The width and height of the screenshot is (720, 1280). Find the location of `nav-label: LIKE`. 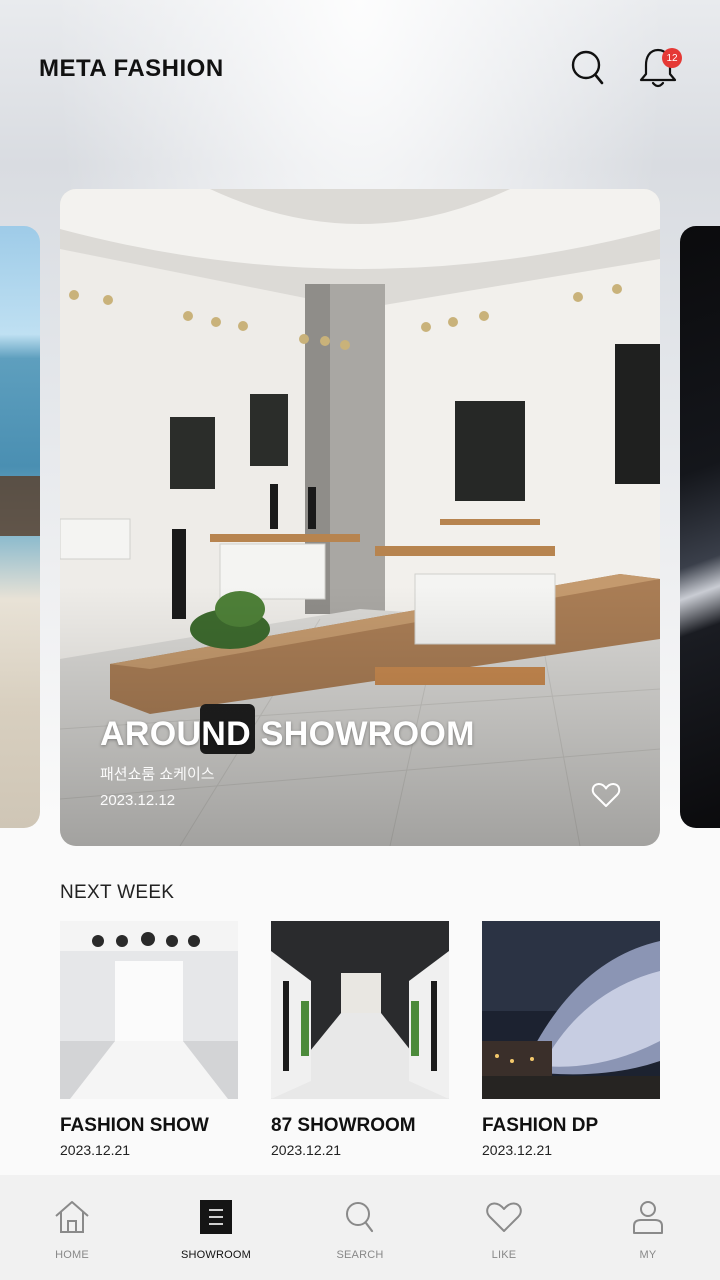

nav-label: LIKE is located at coordinates (504, 1255).